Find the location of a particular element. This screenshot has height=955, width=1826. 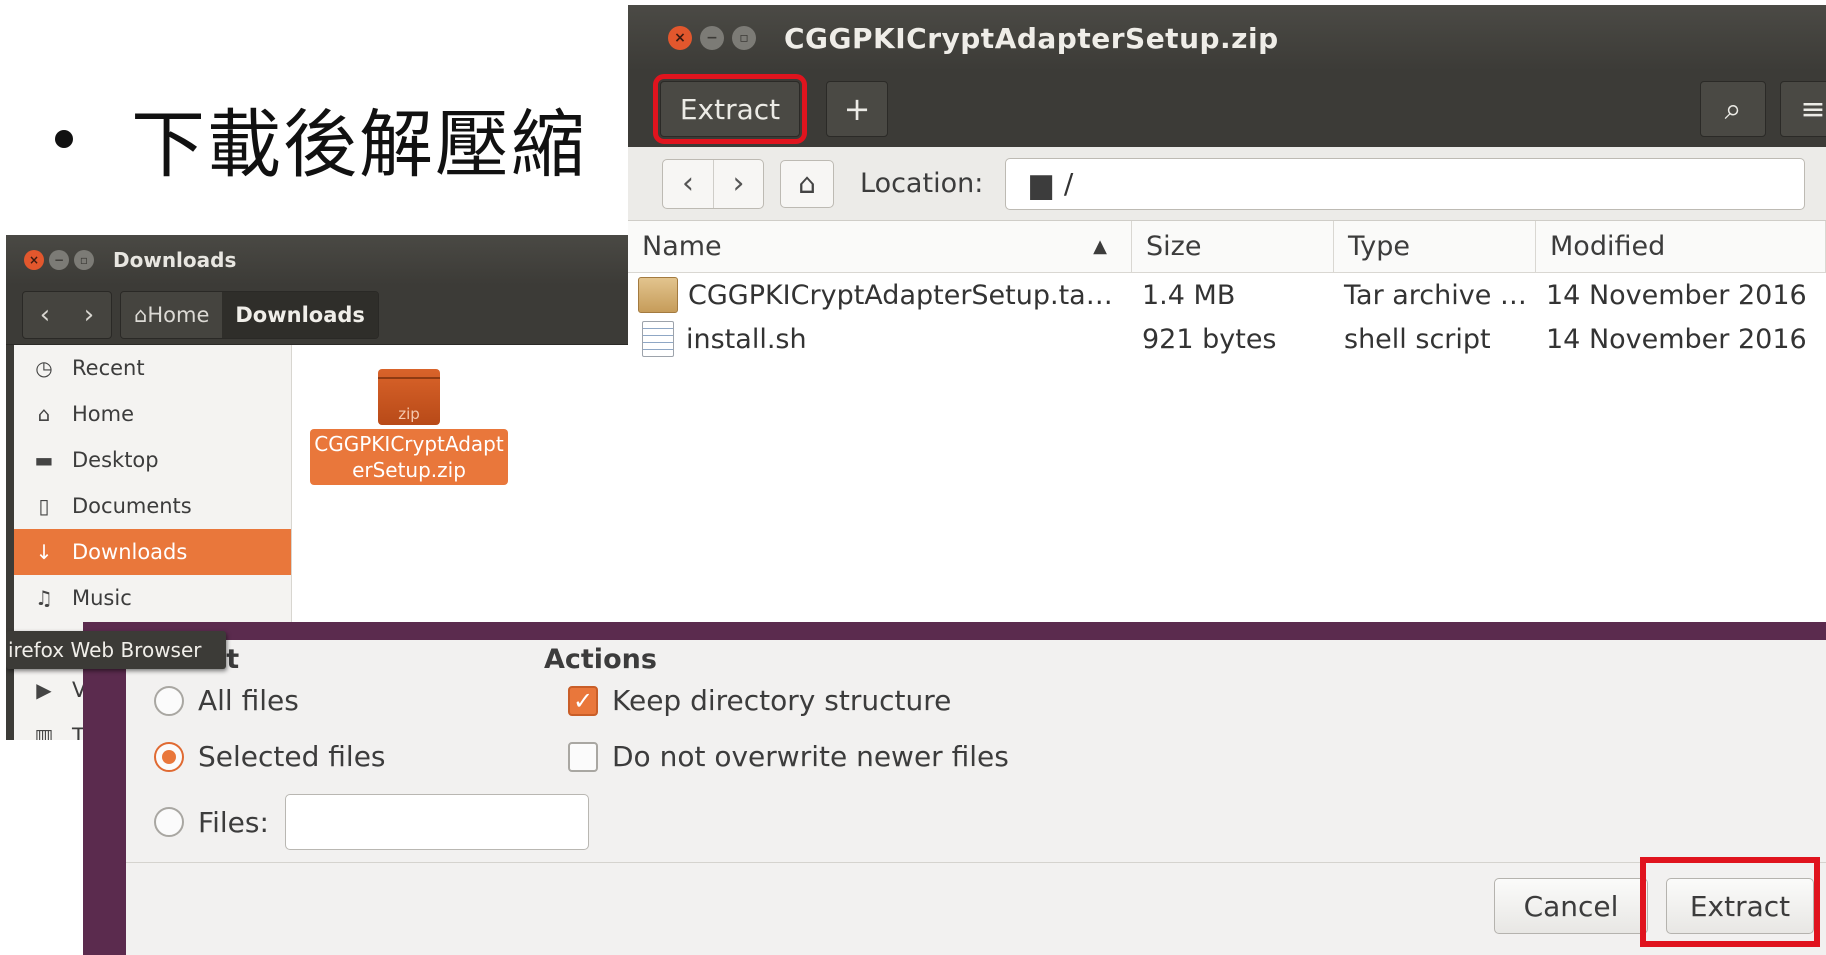

actions-section-heading: Actions is located at coordinates (600, 659).